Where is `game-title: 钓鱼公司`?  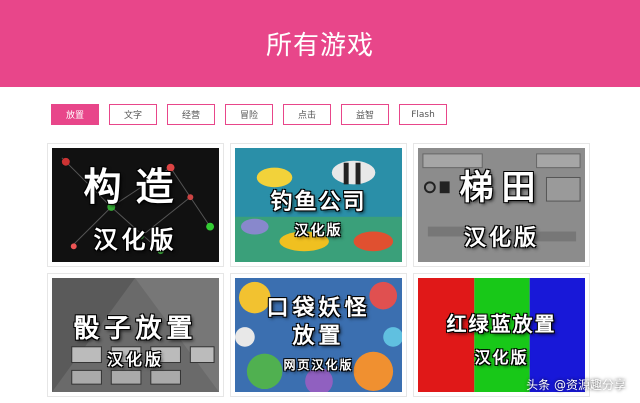
game-title: 钓鱼公司 is located at coordinates (318, 202).